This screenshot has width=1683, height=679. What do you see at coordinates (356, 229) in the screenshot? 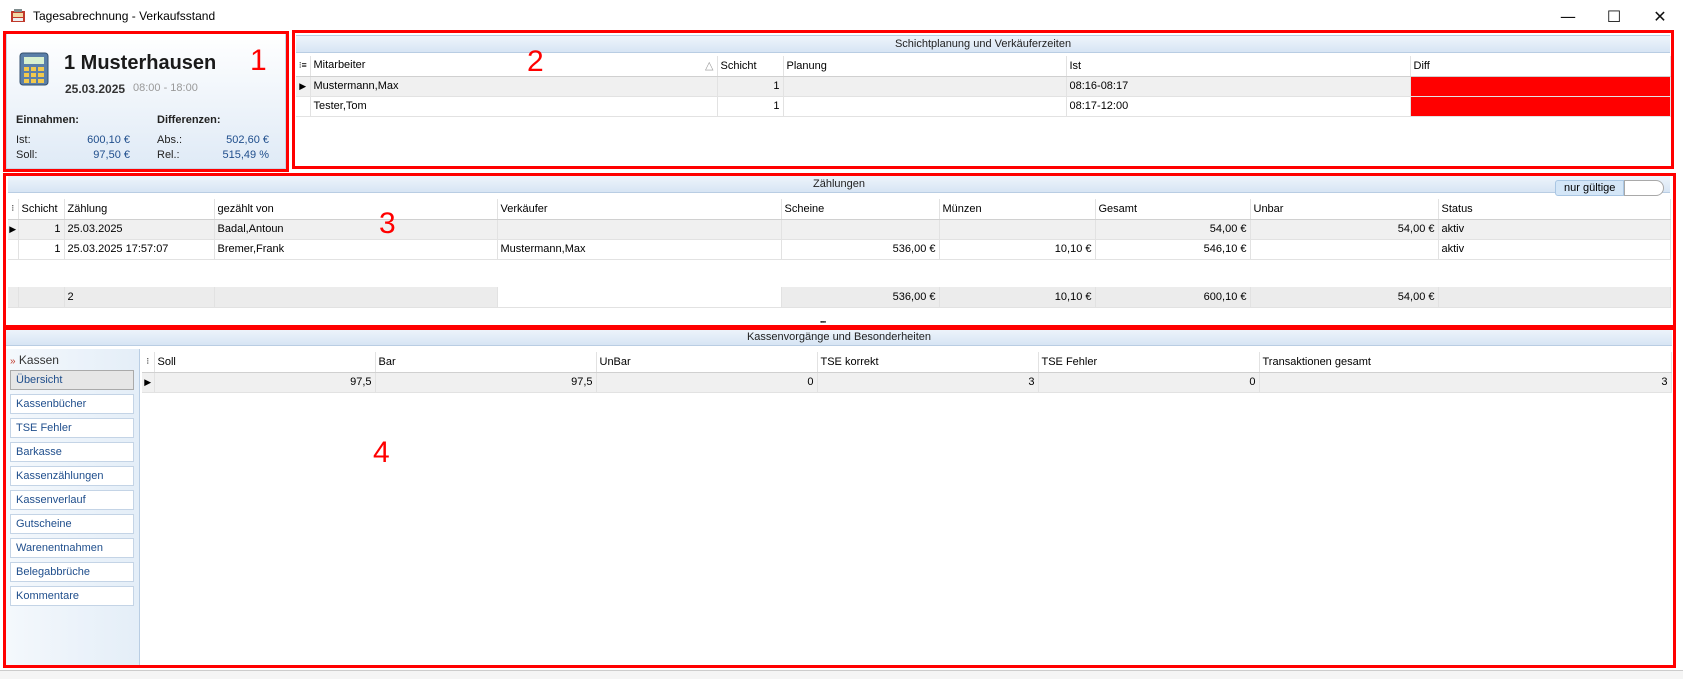
I see `cell-gezaehlt-von: Badal,Antoun` at bounding box center [356, 229].